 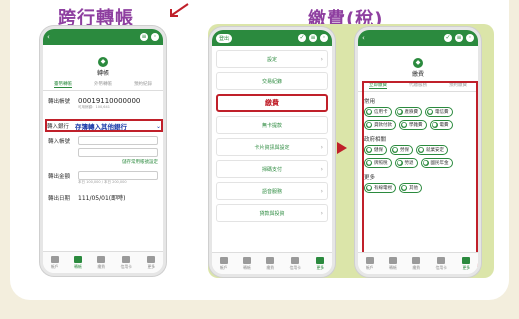 I want to click on top-bar: ‹ ≡ ◦, so click(x=103, y=37).